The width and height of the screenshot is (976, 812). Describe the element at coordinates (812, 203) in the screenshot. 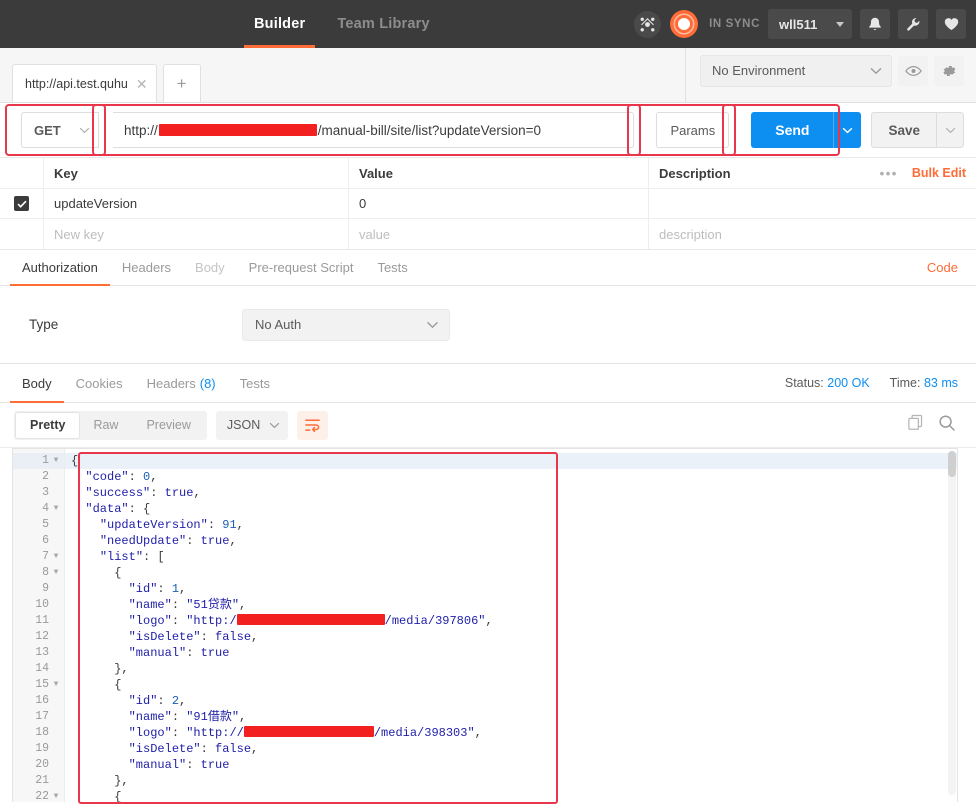

I see `param-description-input` at that location.